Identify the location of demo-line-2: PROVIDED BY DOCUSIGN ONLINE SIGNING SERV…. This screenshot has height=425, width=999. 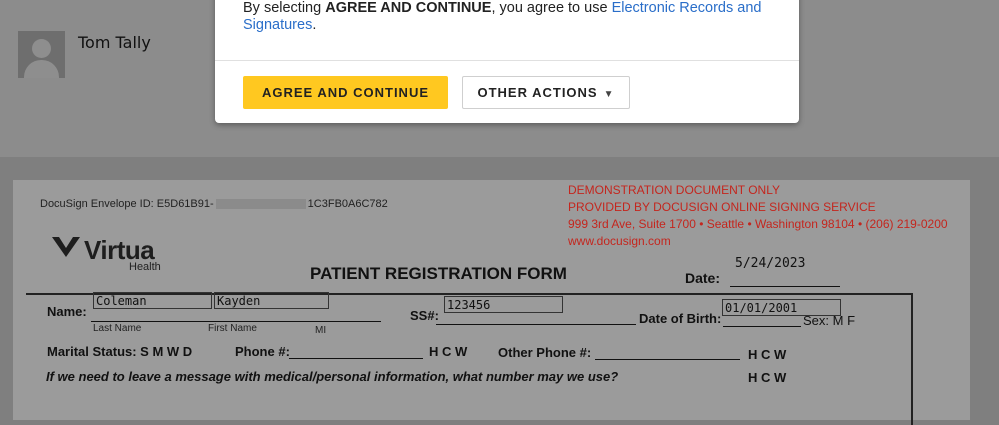
(722, 207).